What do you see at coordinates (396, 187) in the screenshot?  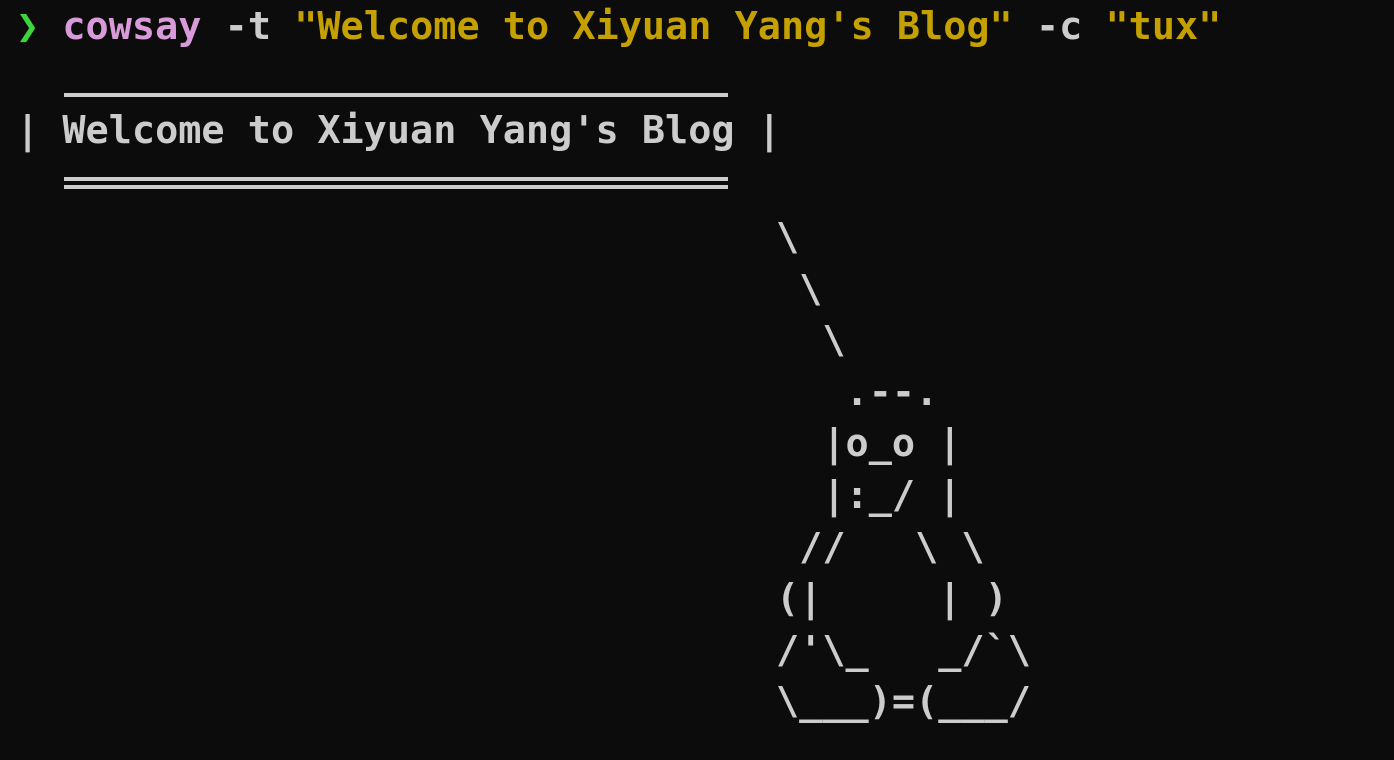 I see `speech-bubble-bottom-border-double` at bounding box center [396, 187].